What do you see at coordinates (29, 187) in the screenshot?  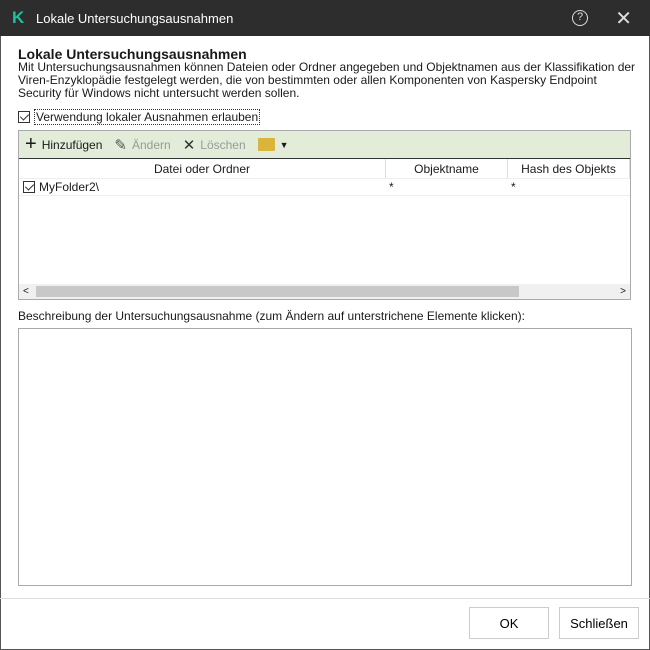 I see `row-checkbox` at bounding box center [29, 187].